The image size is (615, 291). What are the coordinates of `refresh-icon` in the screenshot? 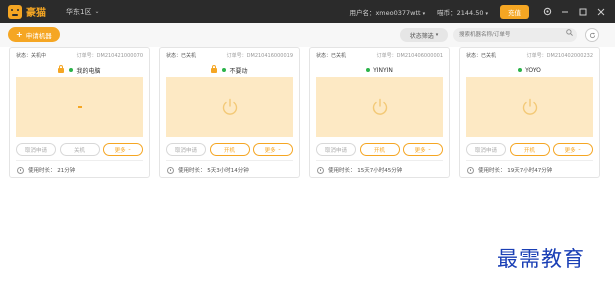 It's located at (592, 35).